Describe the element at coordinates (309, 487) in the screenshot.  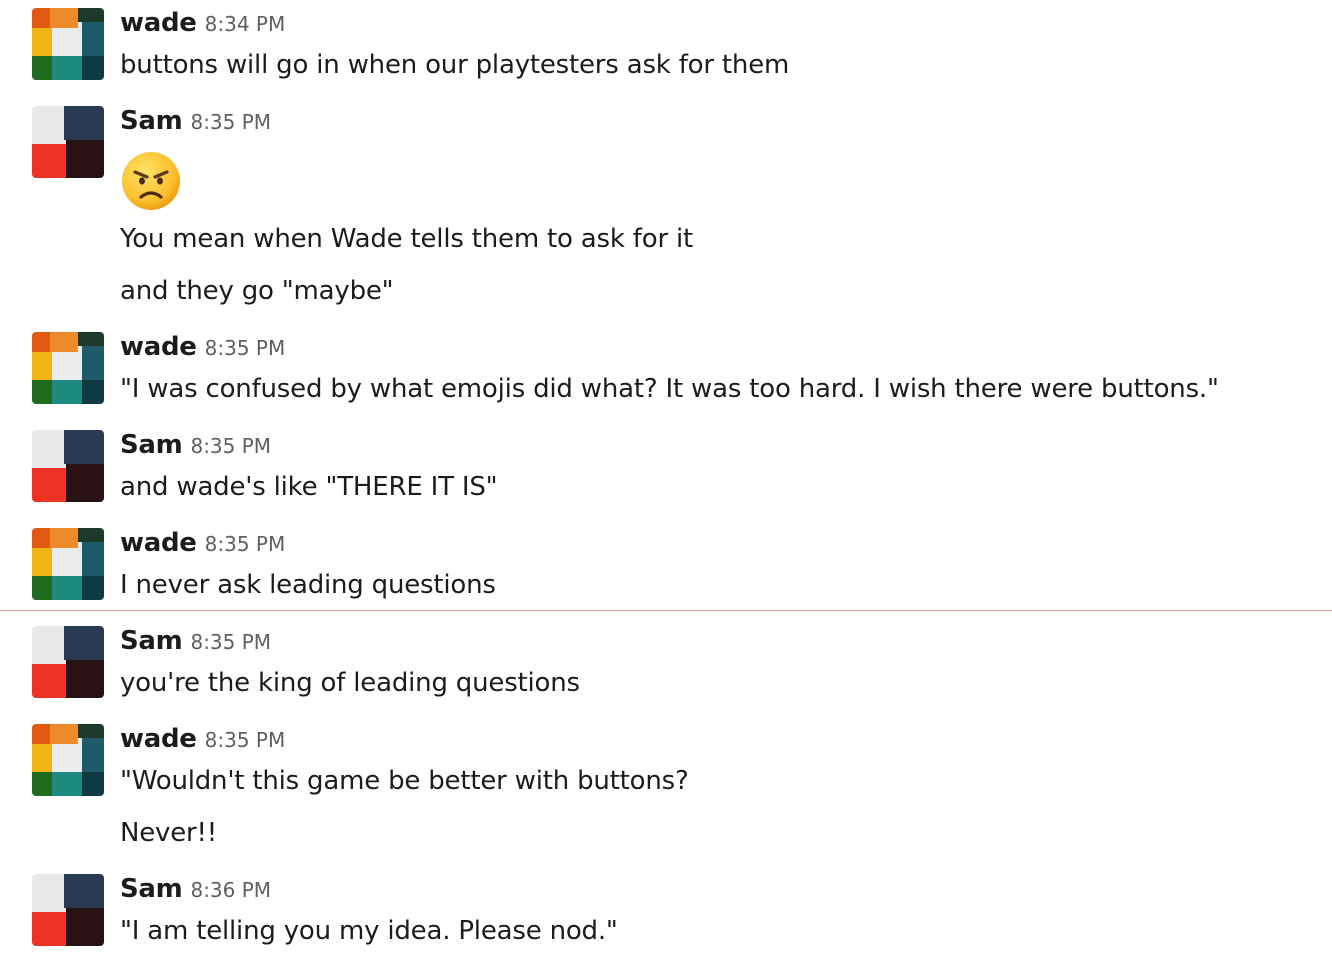
I see `message-text: and wade's like "THERE IT IS"` at that location.